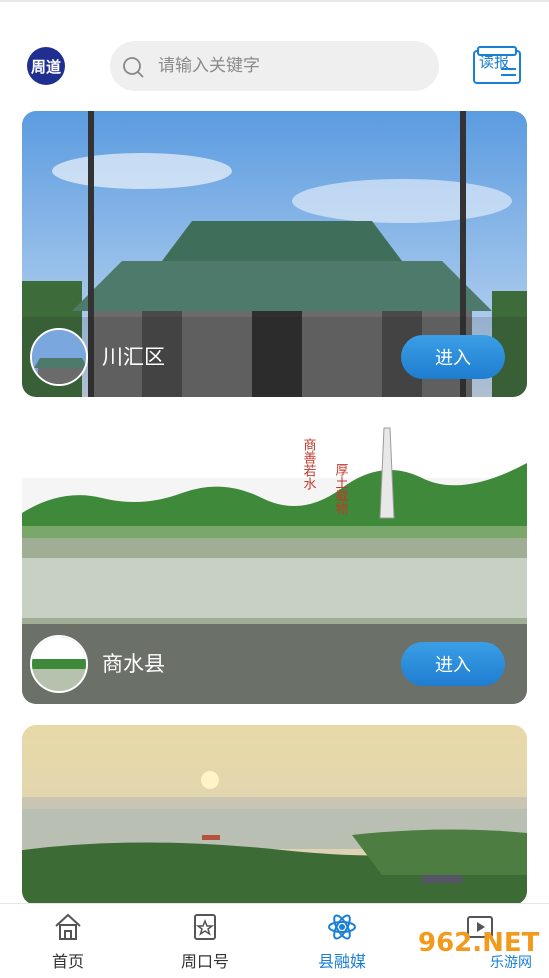  What do you see at coordinates (479, 943) in the screenshot?
I see `watermark-text: 962.NET` at bounding box center [479, 943].